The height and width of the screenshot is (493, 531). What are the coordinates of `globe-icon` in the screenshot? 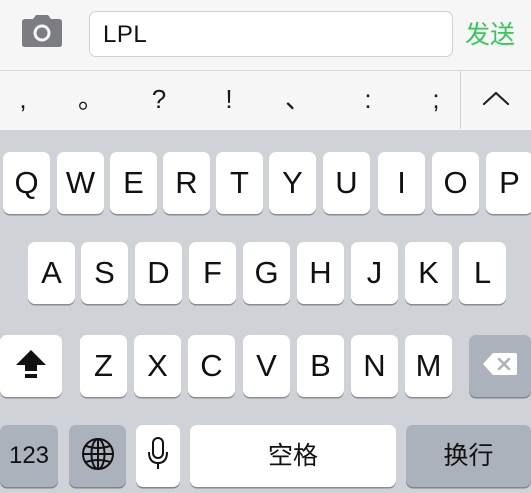 It's located at (98, 456).